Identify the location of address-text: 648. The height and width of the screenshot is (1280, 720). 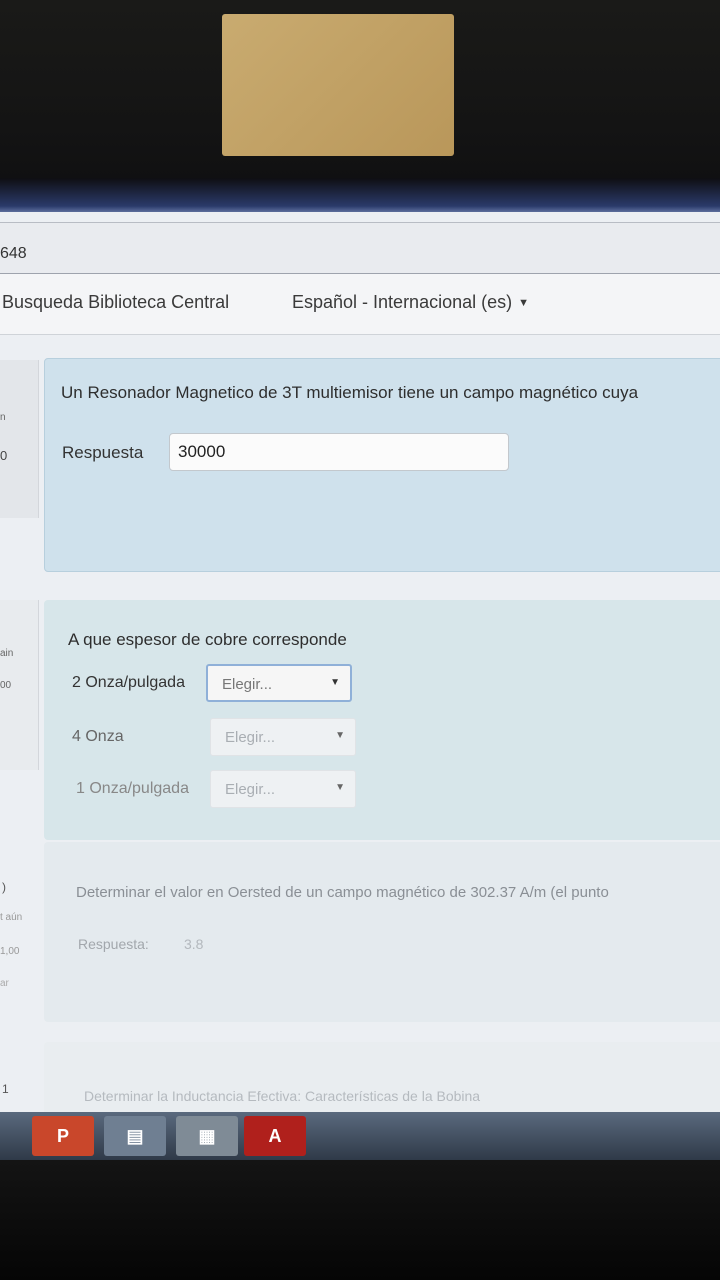
(13, 253).